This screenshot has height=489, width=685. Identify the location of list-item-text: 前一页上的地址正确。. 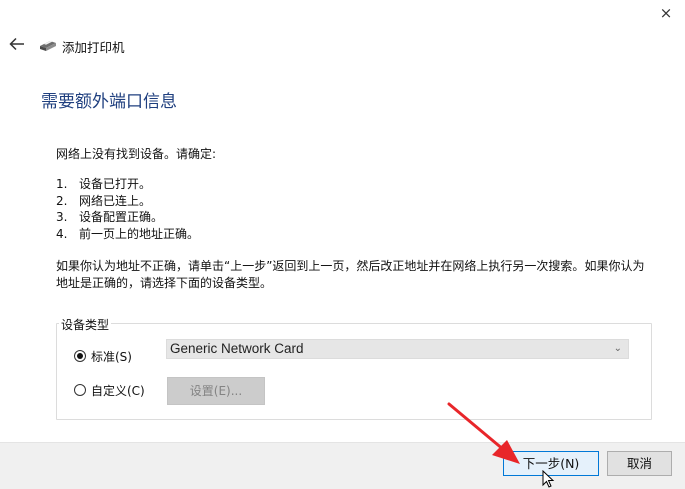
(139, 233).